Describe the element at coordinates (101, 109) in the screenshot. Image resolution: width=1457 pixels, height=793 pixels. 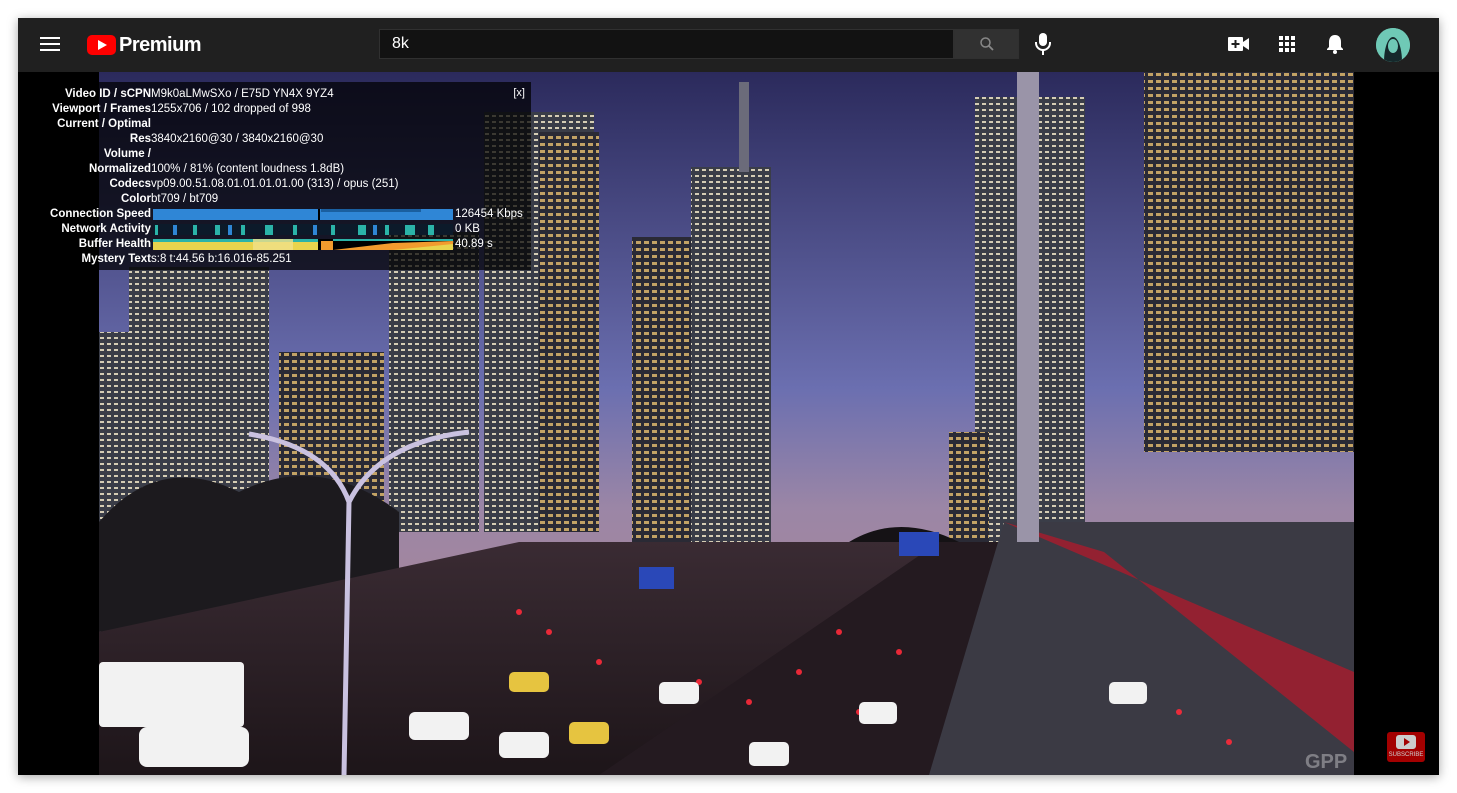
I see `stats-key: Viewport / Frames` at that location.